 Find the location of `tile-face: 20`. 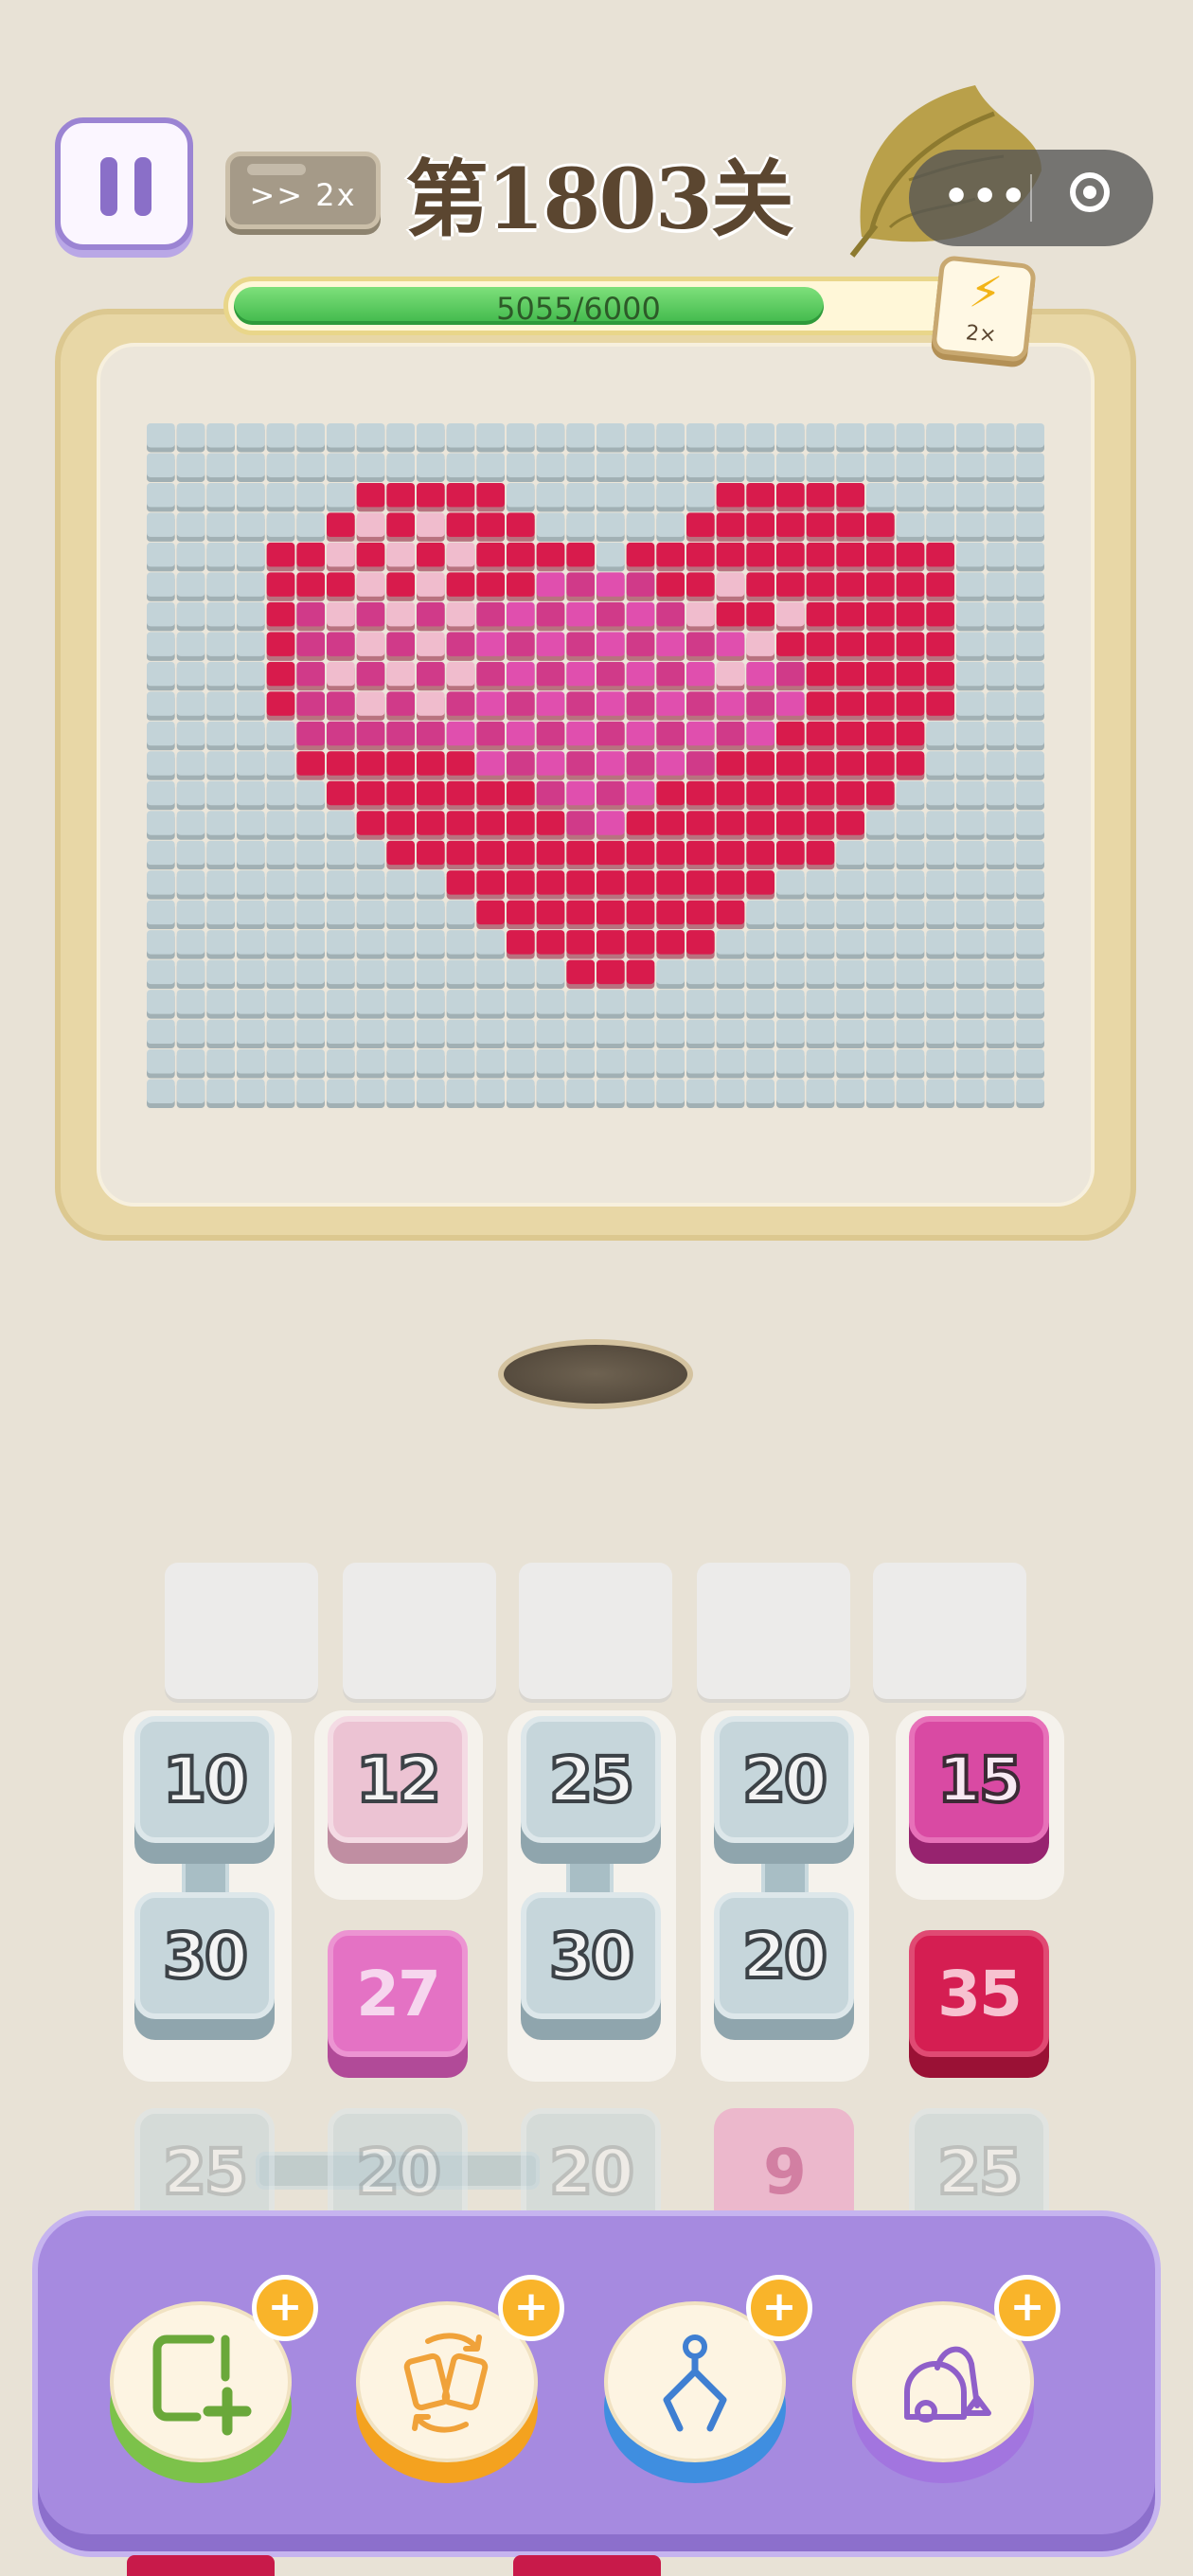

tile-face: 20 is located at coordinates (784, 1779).